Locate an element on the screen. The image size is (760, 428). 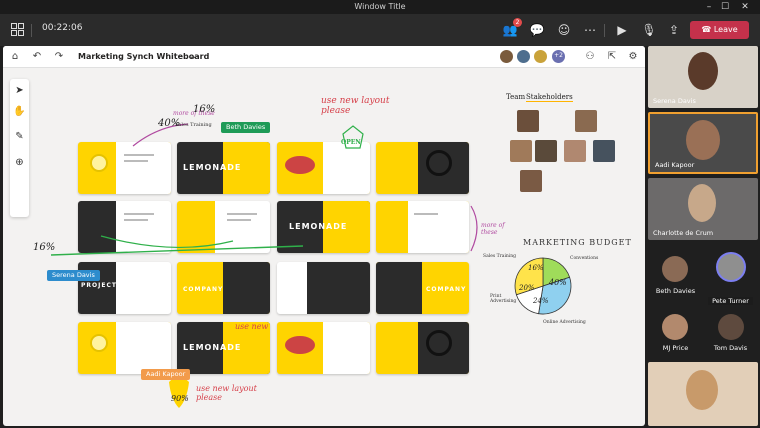
chat-icon: 💬 is located at coordinates (537, 30).